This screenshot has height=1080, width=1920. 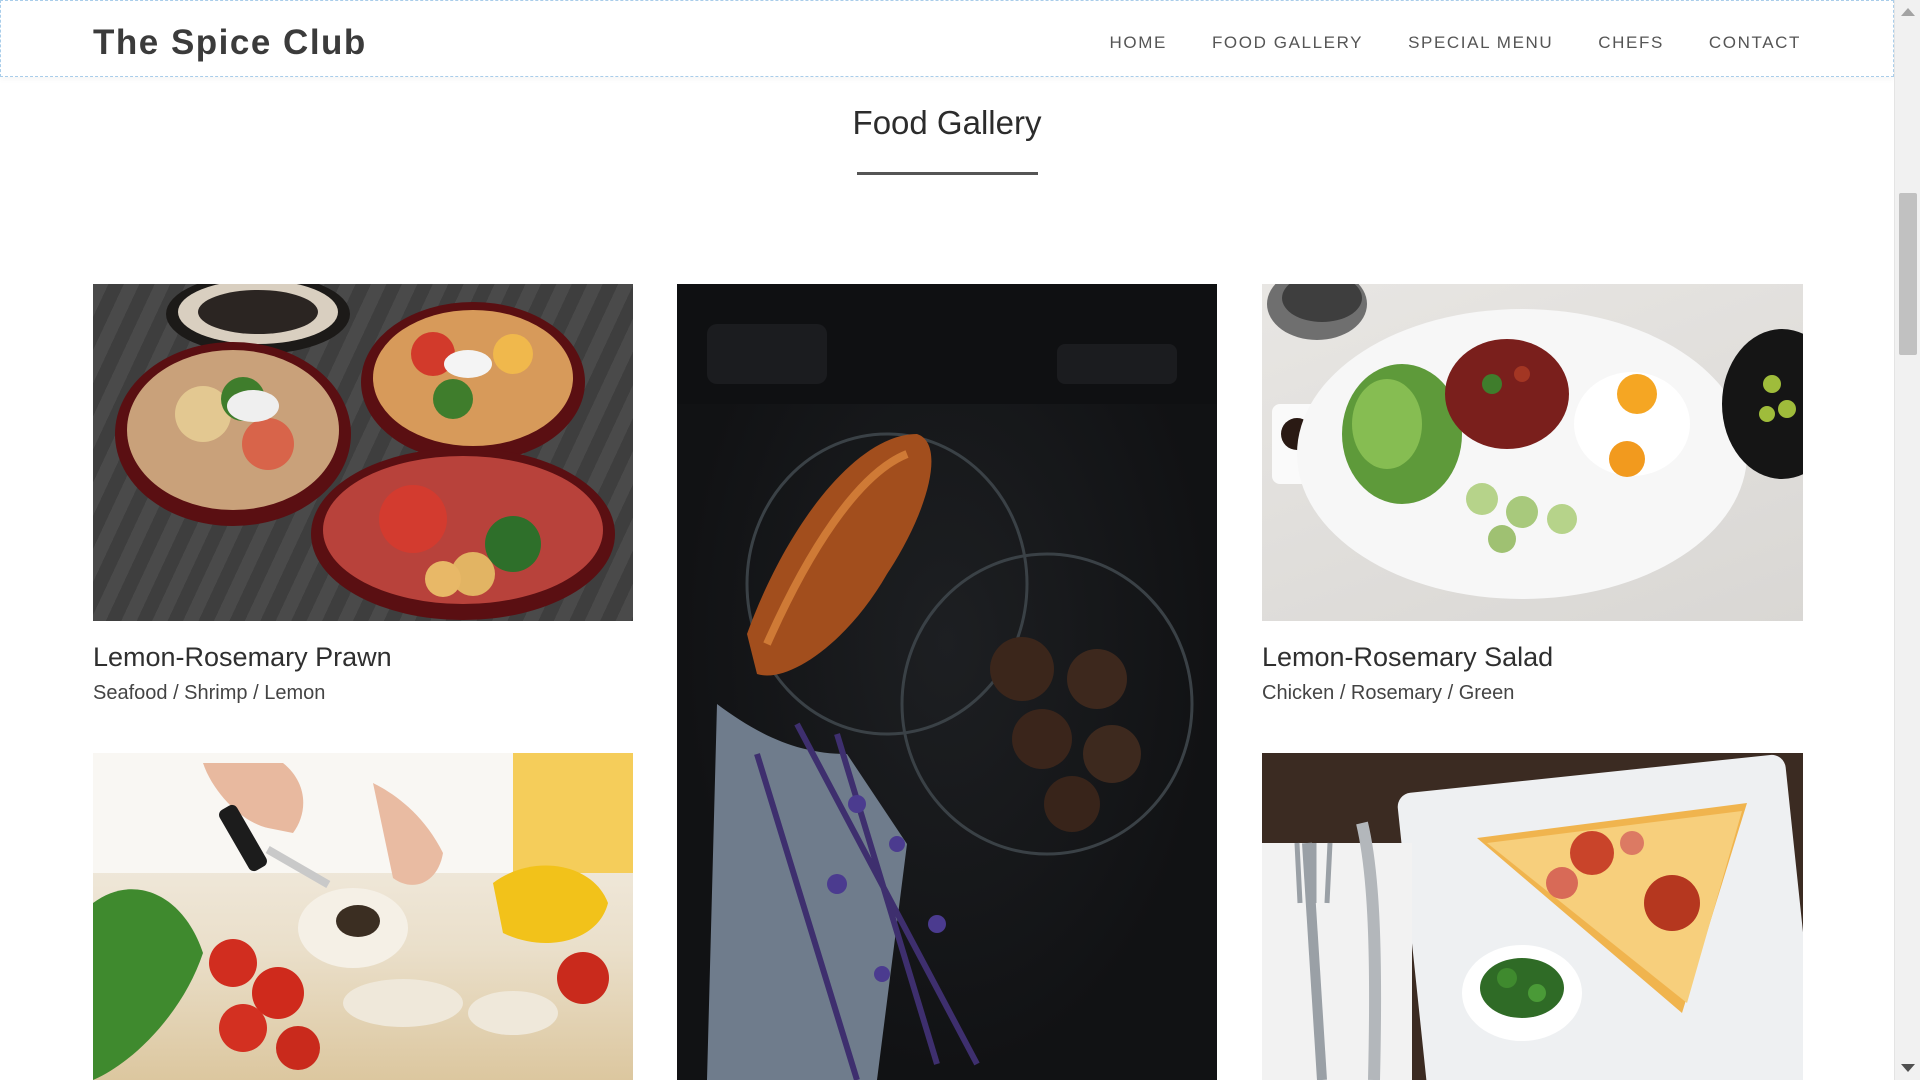 What do you see at coordinates (1287, 43) in the screenshot?
I see `nav-food-gallery: FOOD GALLERY` at bounding box center [1287, 43].